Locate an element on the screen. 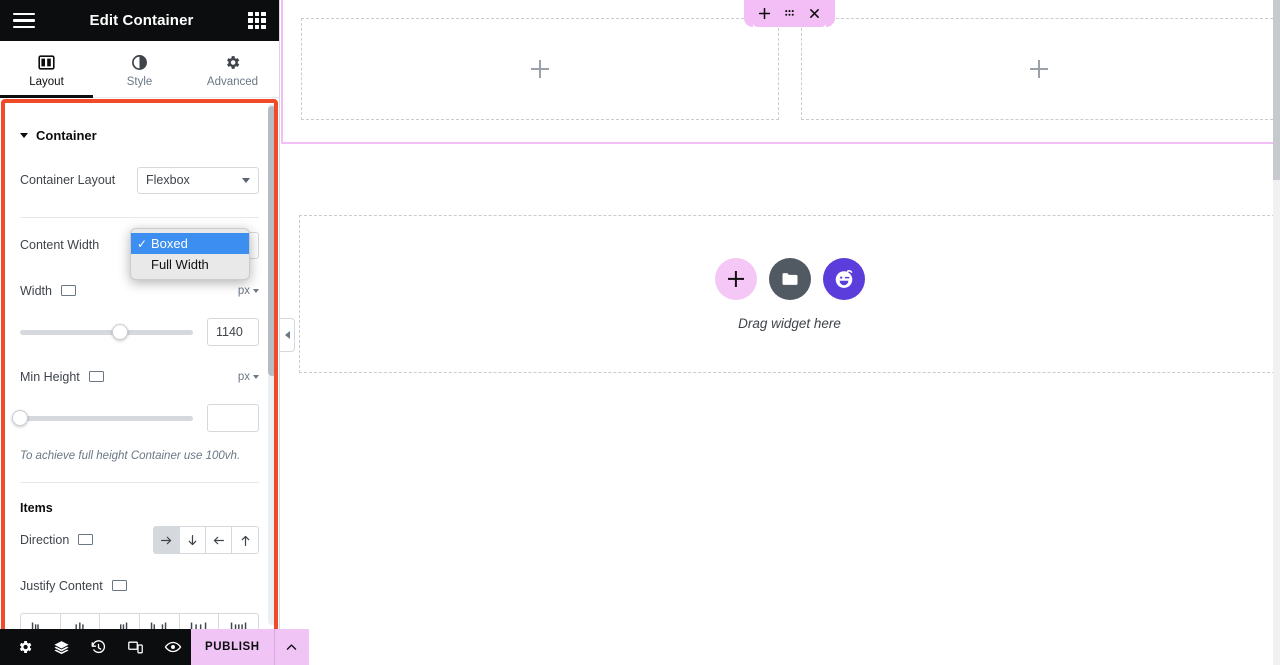  chevron-left-icon is located at coordinates (287, 335).